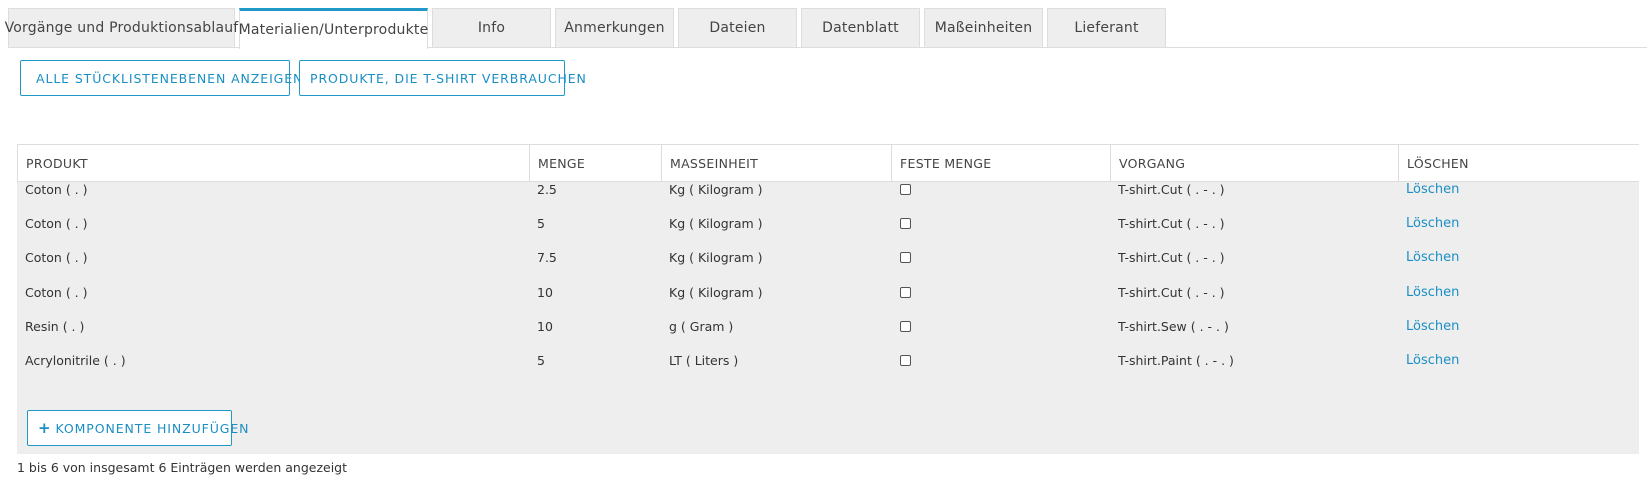 The width and height of the screenshot is (1647, 485). Describe the element at coordinates (1173, 326) in the screenshot. I see `operation-cell: T-shirt.Sew ( . - . )` at that location.